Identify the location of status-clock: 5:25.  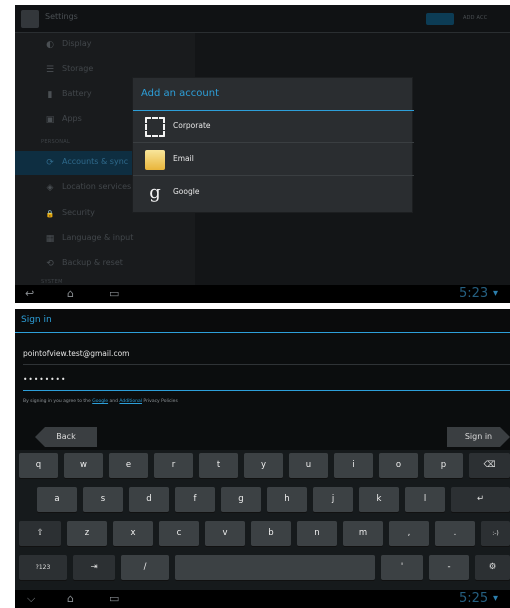
(474, 598).